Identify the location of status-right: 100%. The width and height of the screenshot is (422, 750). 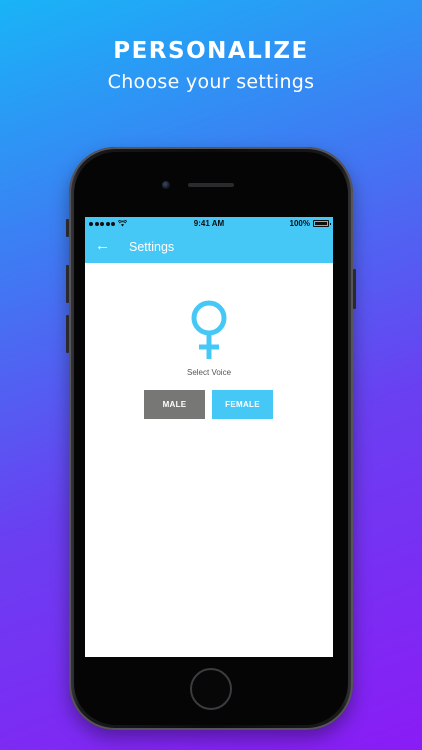
(310, 223).